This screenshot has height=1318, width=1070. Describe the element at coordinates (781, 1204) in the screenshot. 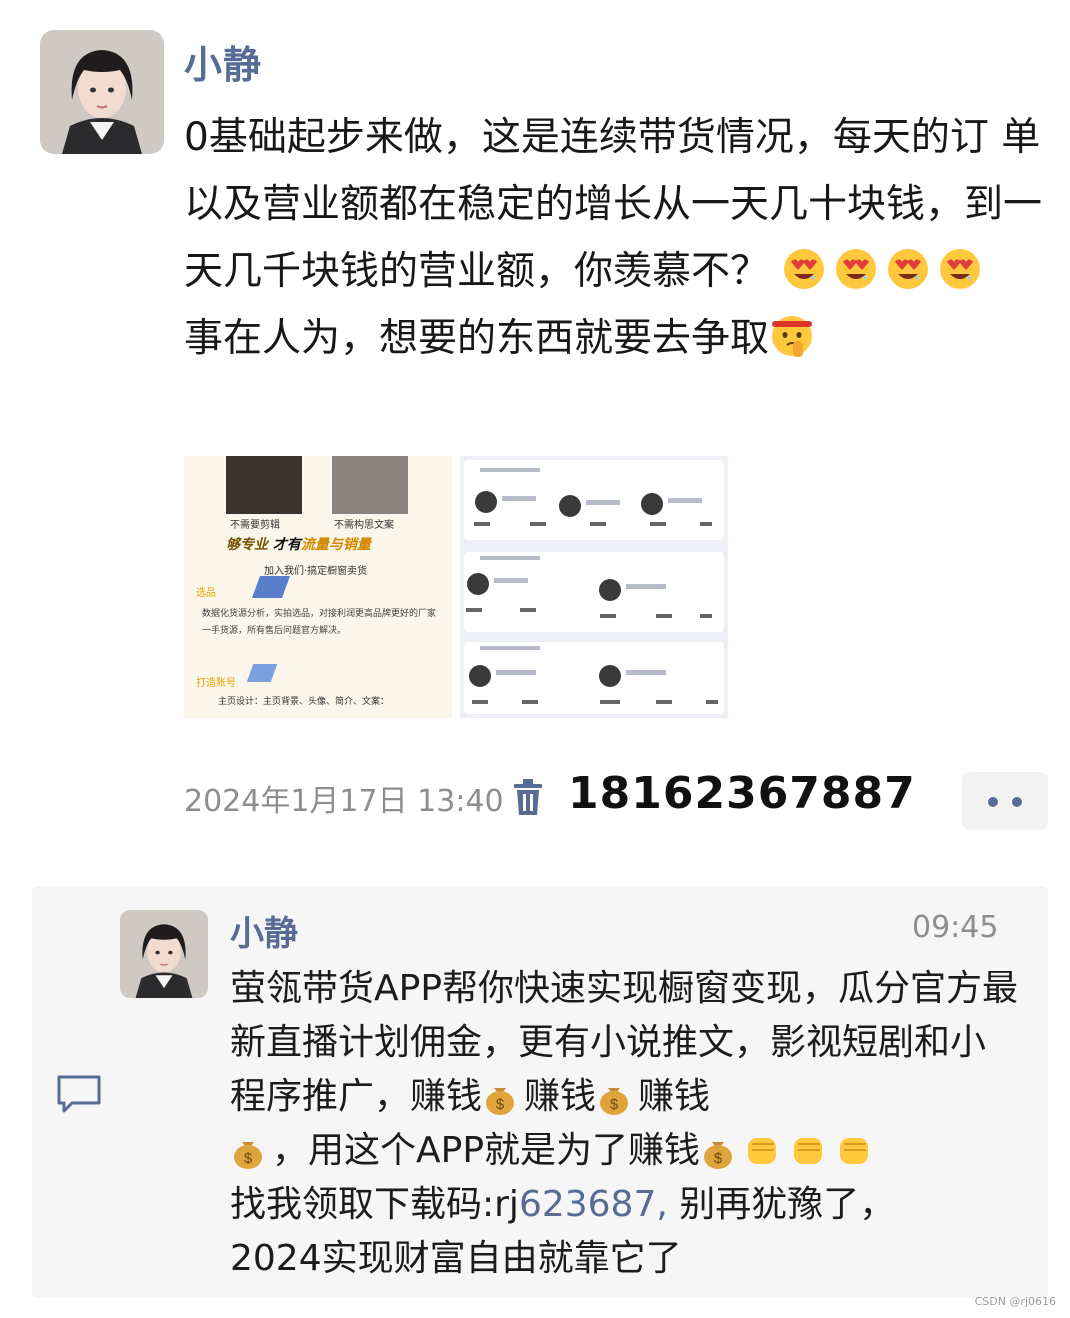

I see `comment-text: 别再犹豫了，` at that location.